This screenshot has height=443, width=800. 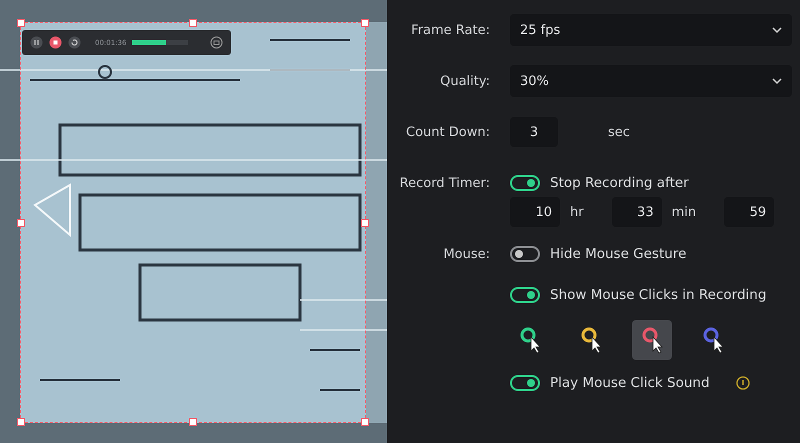 I want to click on setting-label: Count Down:, so click(x=447, y=133).